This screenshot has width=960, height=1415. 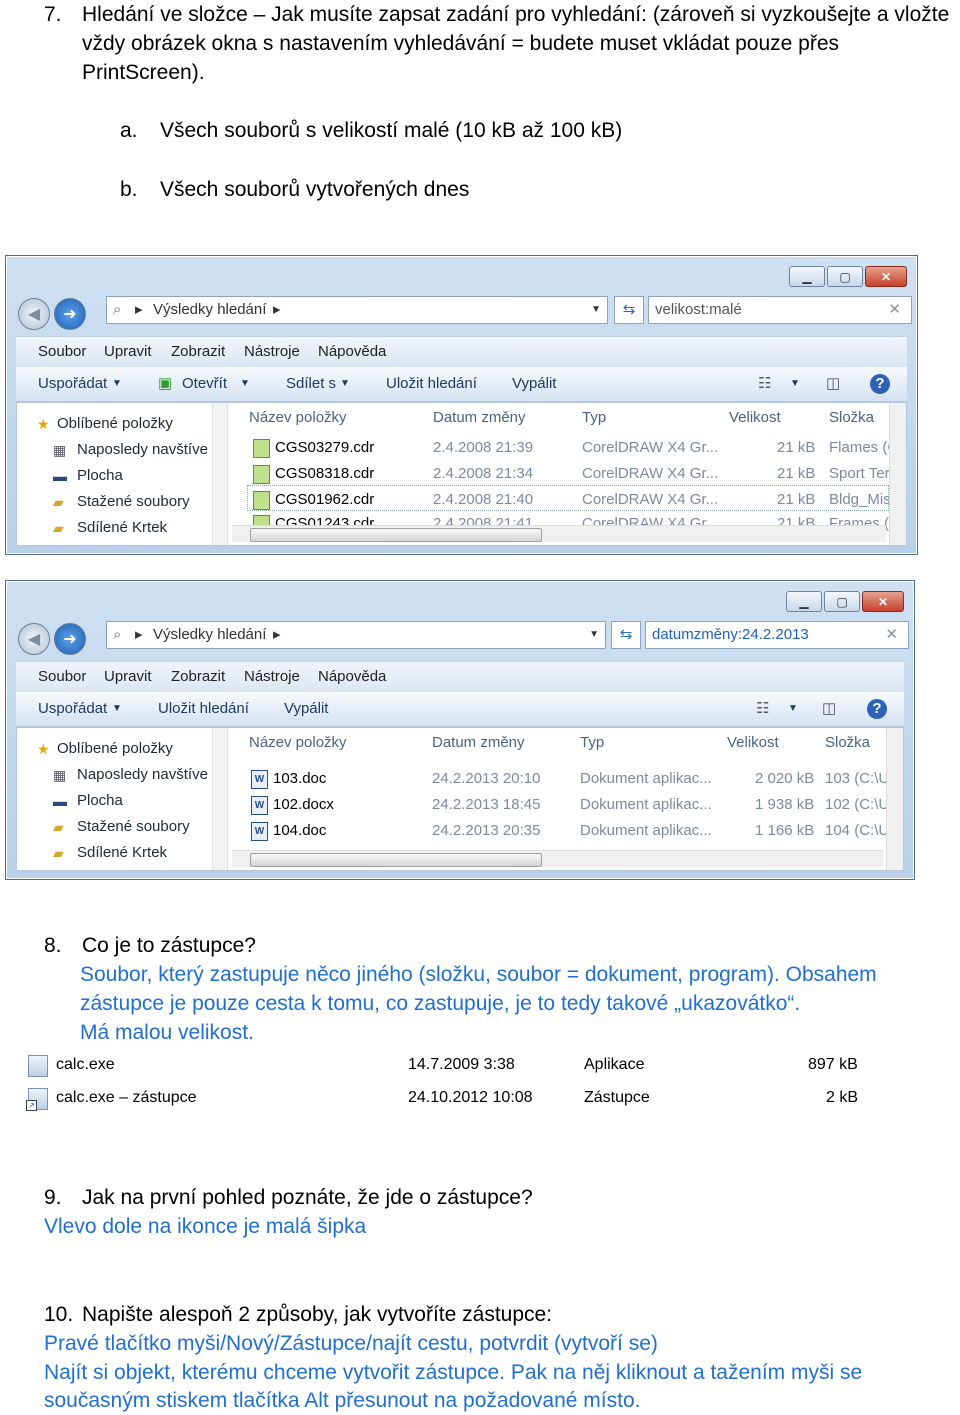 What do you see at coordinates (842, 1097) in the screenshot?
I see `file-size: 2 kB` at bounding box center [842, 1097].